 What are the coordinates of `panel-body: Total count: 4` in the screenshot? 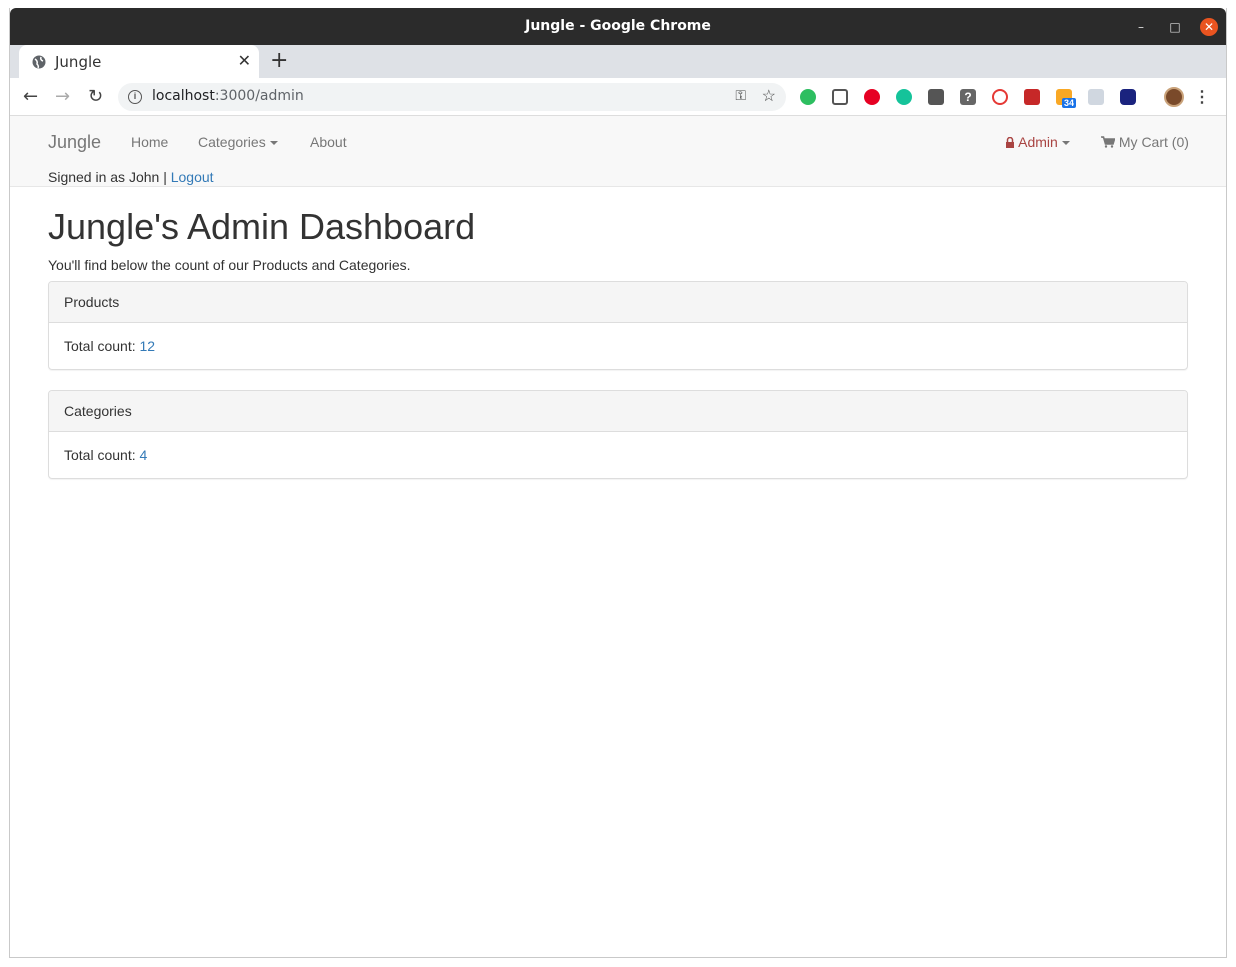 It's located at (618, 455).